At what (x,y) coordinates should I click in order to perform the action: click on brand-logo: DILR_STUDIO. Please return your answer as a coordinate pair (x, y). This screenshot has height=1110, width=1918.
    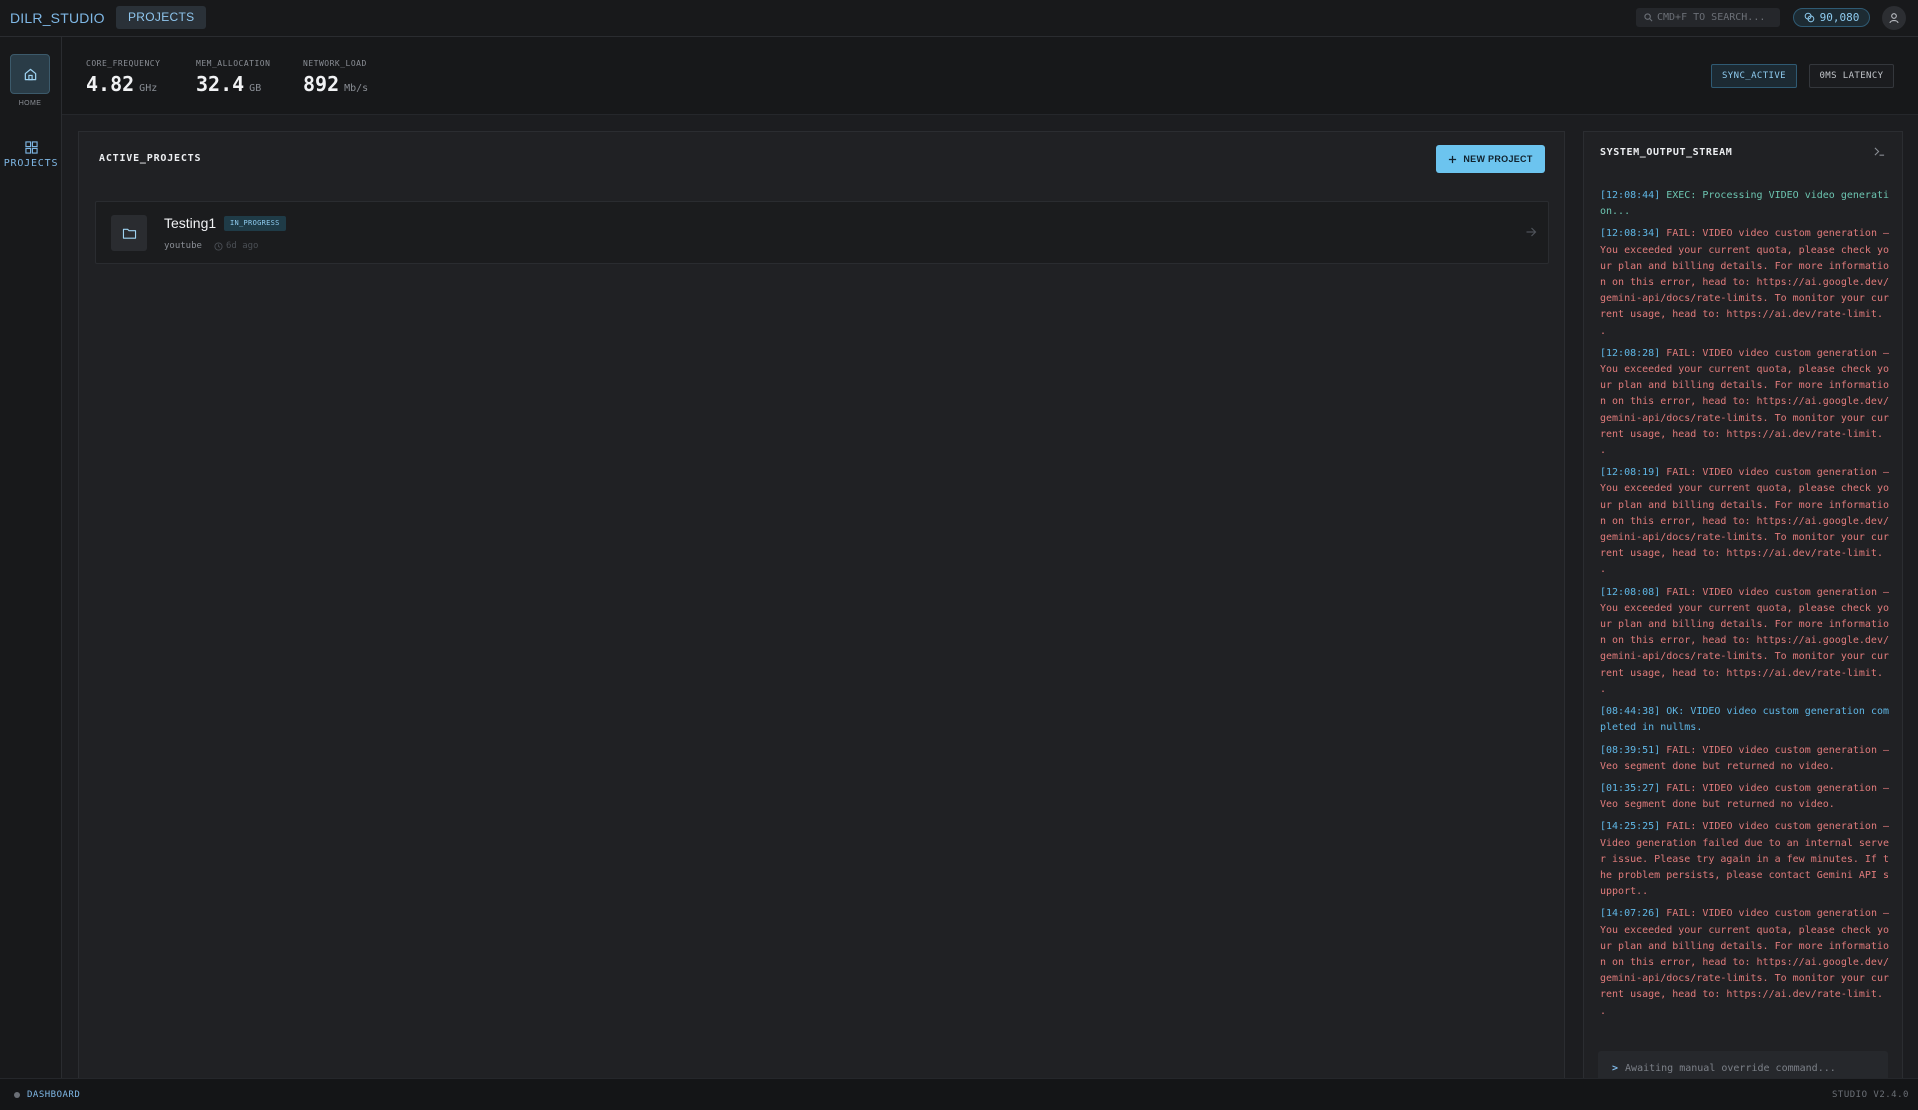
    Looking at the image, I should click on (57, 18).